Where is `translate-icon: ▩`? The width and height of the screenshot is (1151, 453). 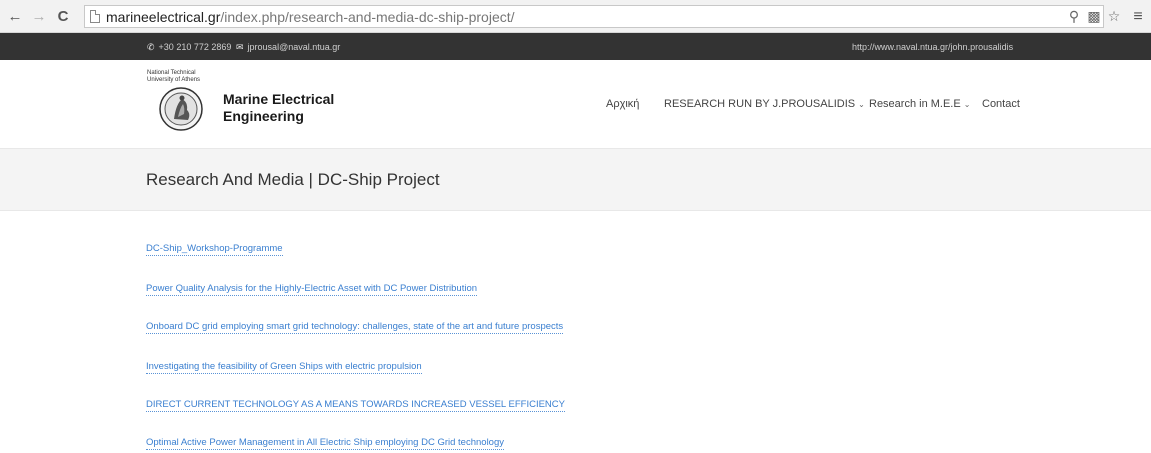 translate-icon: ▩ is located at coordinates (1094, 16).